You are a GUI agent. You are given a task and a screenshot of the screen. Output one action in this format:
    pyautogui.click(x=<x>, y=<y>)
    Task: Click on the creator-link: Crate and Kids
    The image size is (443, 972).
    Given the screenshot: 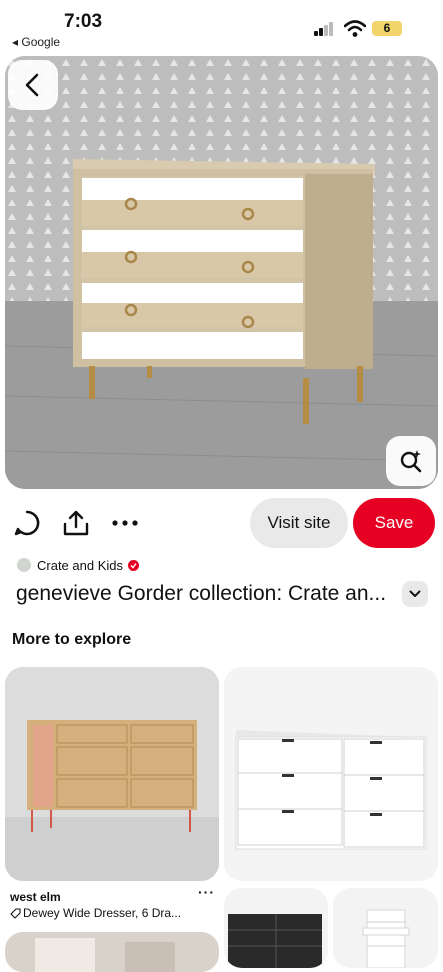 What is the action you would take?
    pyautogui.click(x=78, y=565)
    